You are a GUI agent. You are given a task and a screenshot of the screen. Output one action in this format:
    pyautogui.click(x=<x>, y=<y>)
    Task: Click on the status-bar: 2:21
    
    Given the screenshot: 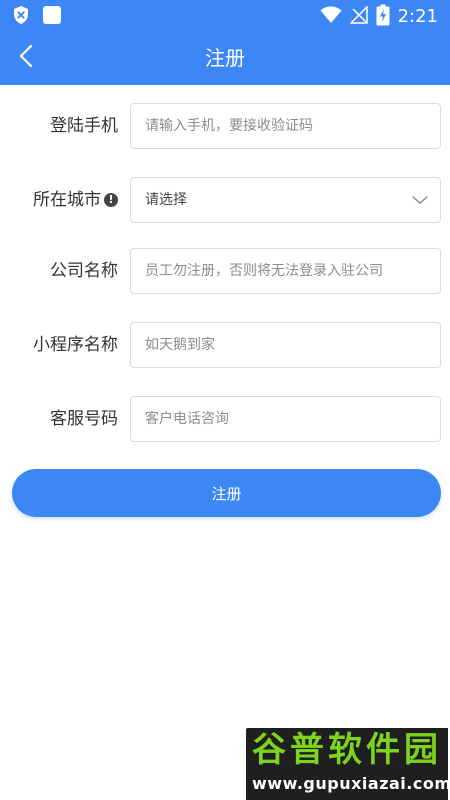 What is the action you would take?
    pyautogui.click(x=225, y=16)
    